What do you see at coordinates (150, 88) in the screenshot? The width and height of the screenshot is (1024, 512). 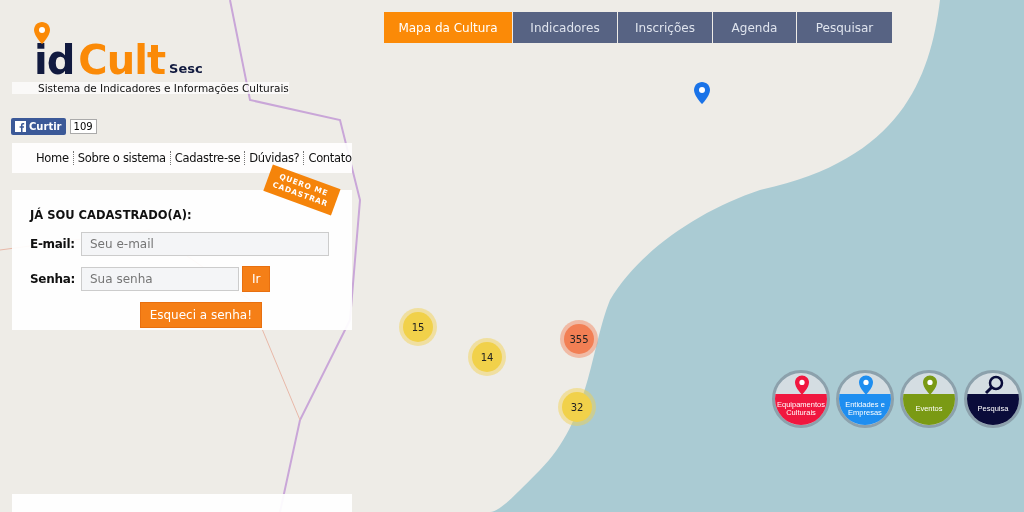 I see `tagline: Sistema de Indicadores e Informações Culturais` at bounding box center [150, 88].